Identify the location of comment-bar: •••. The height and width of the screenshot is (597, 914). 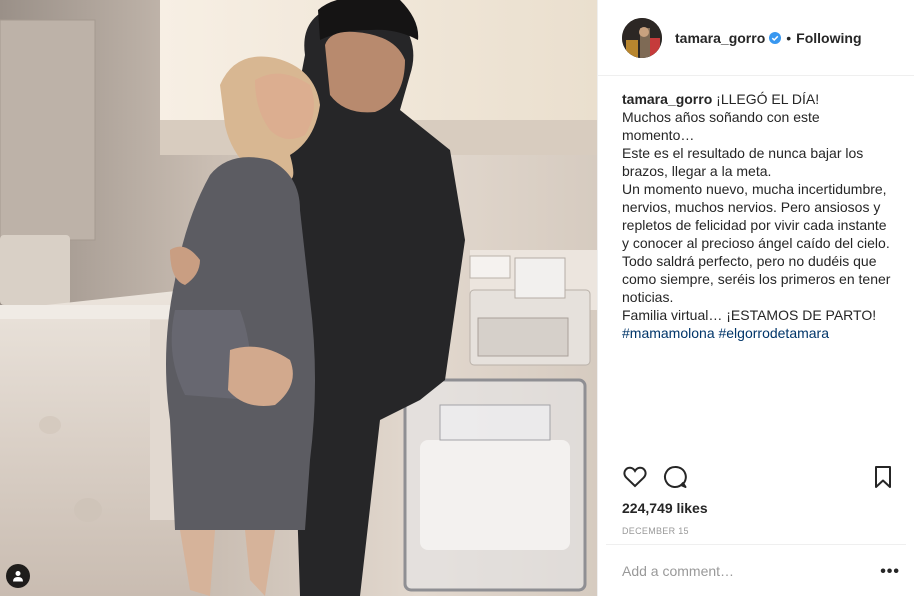
(756, 570).